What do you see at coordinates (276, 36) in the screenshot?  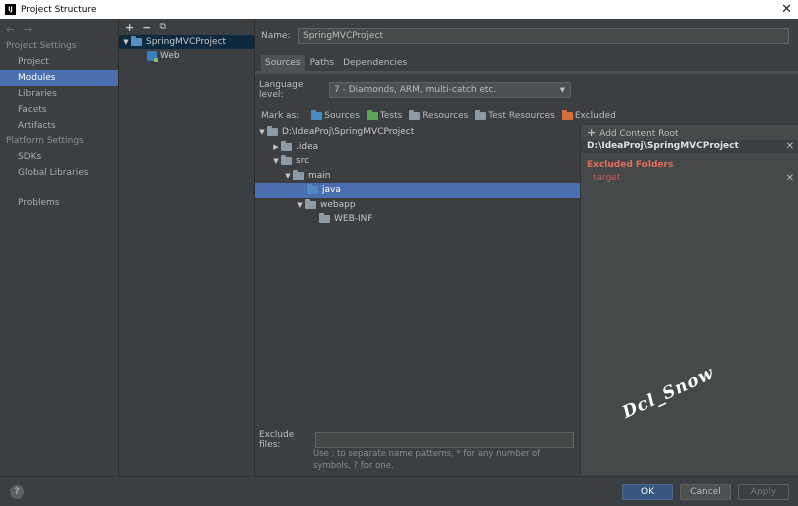 I see `name-label: Name:` at bounding box center [276, 36].